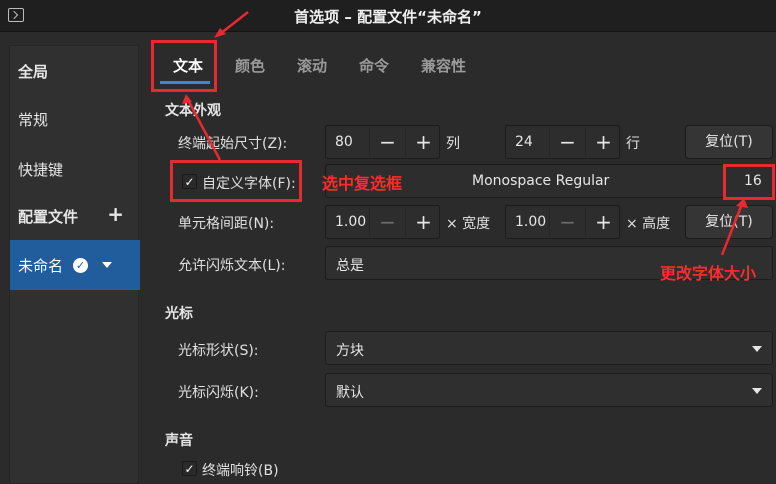 This screenshot has height=484, width=776. Describe the element at coordinates (742, 203) in the screenshot. I see `arrowhead-font-size` at that location.